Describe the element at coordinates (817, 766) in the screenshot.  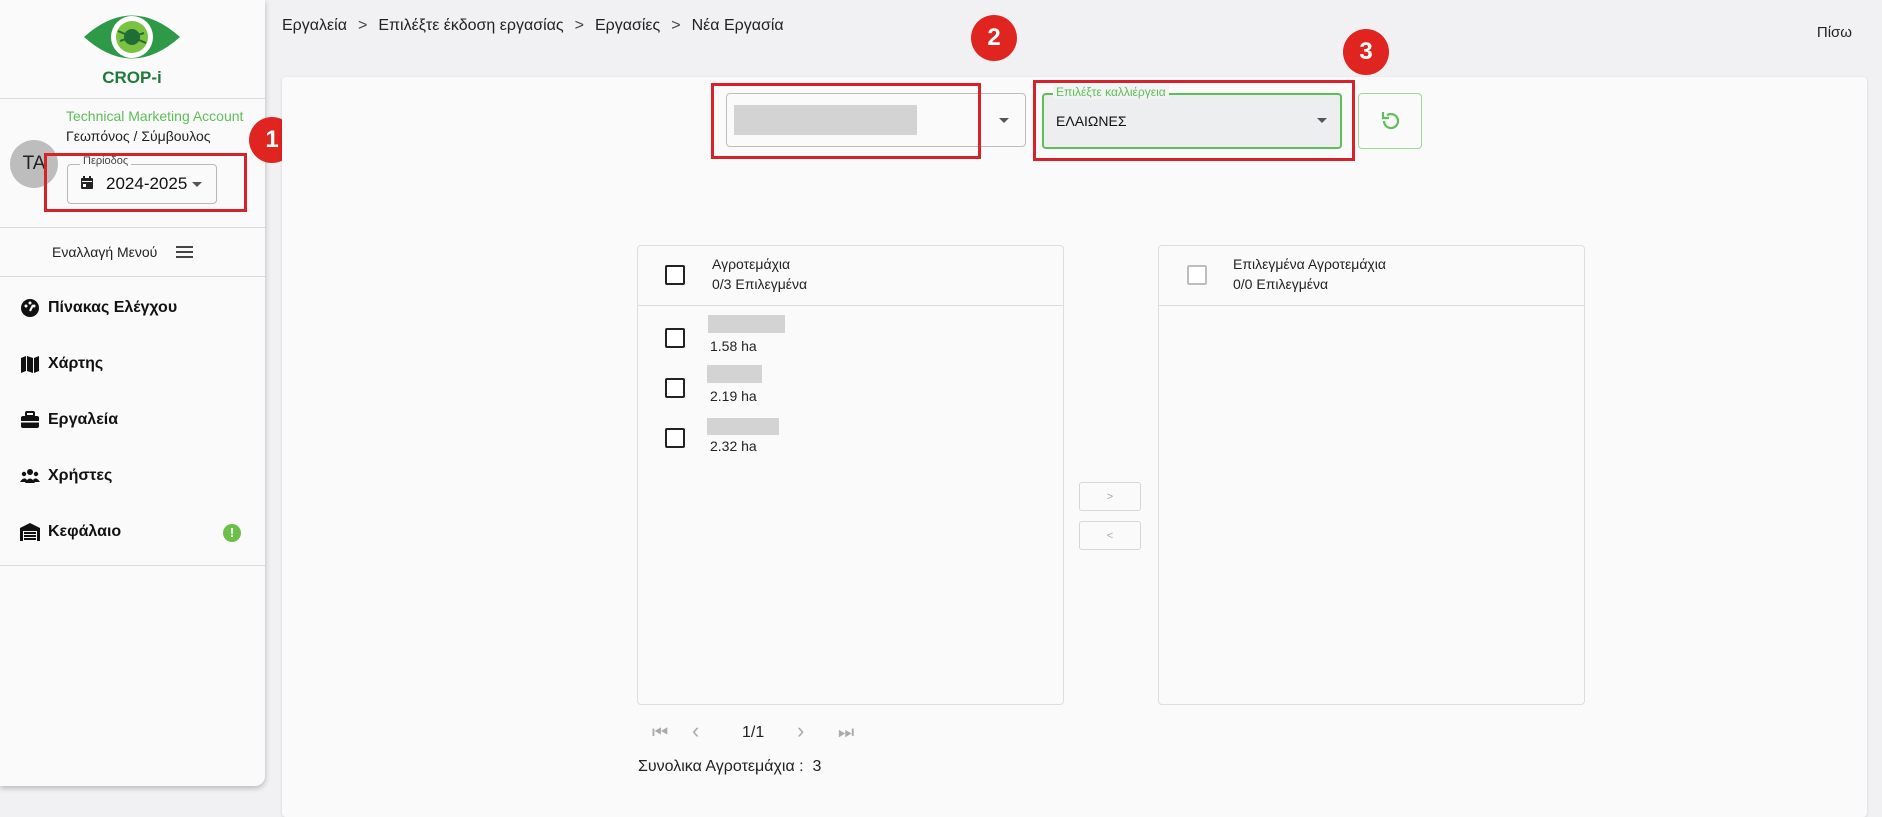
I see `total-value: 3` at that location.